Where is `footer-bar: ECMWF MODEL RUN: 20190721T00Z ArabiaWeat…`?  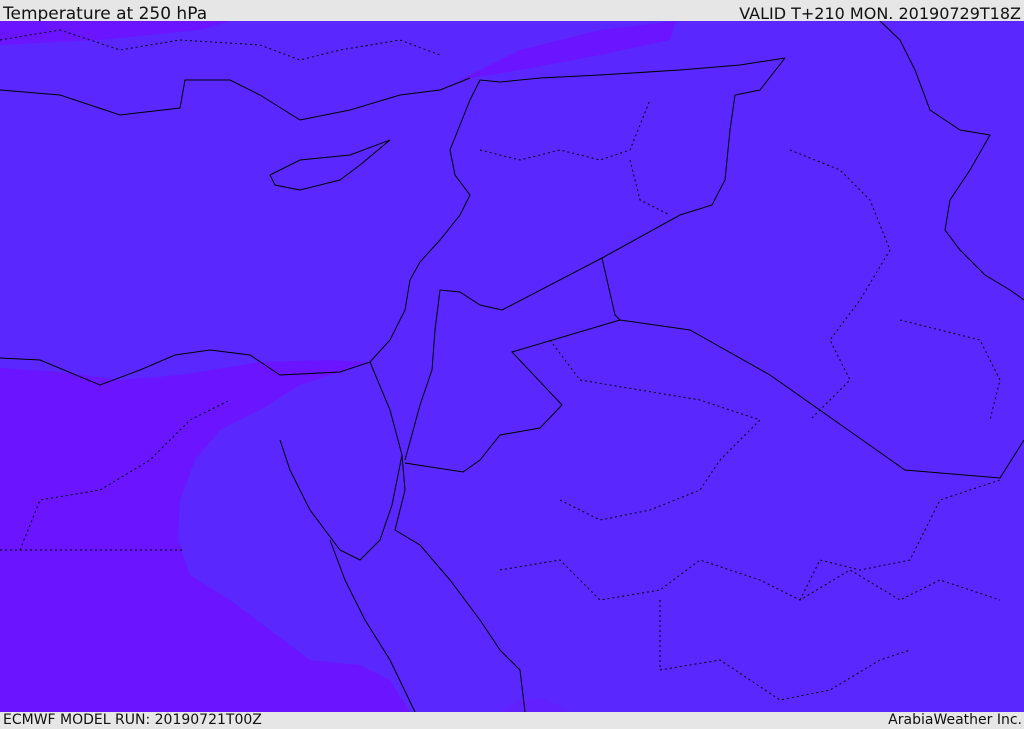
footer-bar: ECMWF MODEL RUN: 20190721T00Z ArabiaWeat… is located at coordinates (512, 720).